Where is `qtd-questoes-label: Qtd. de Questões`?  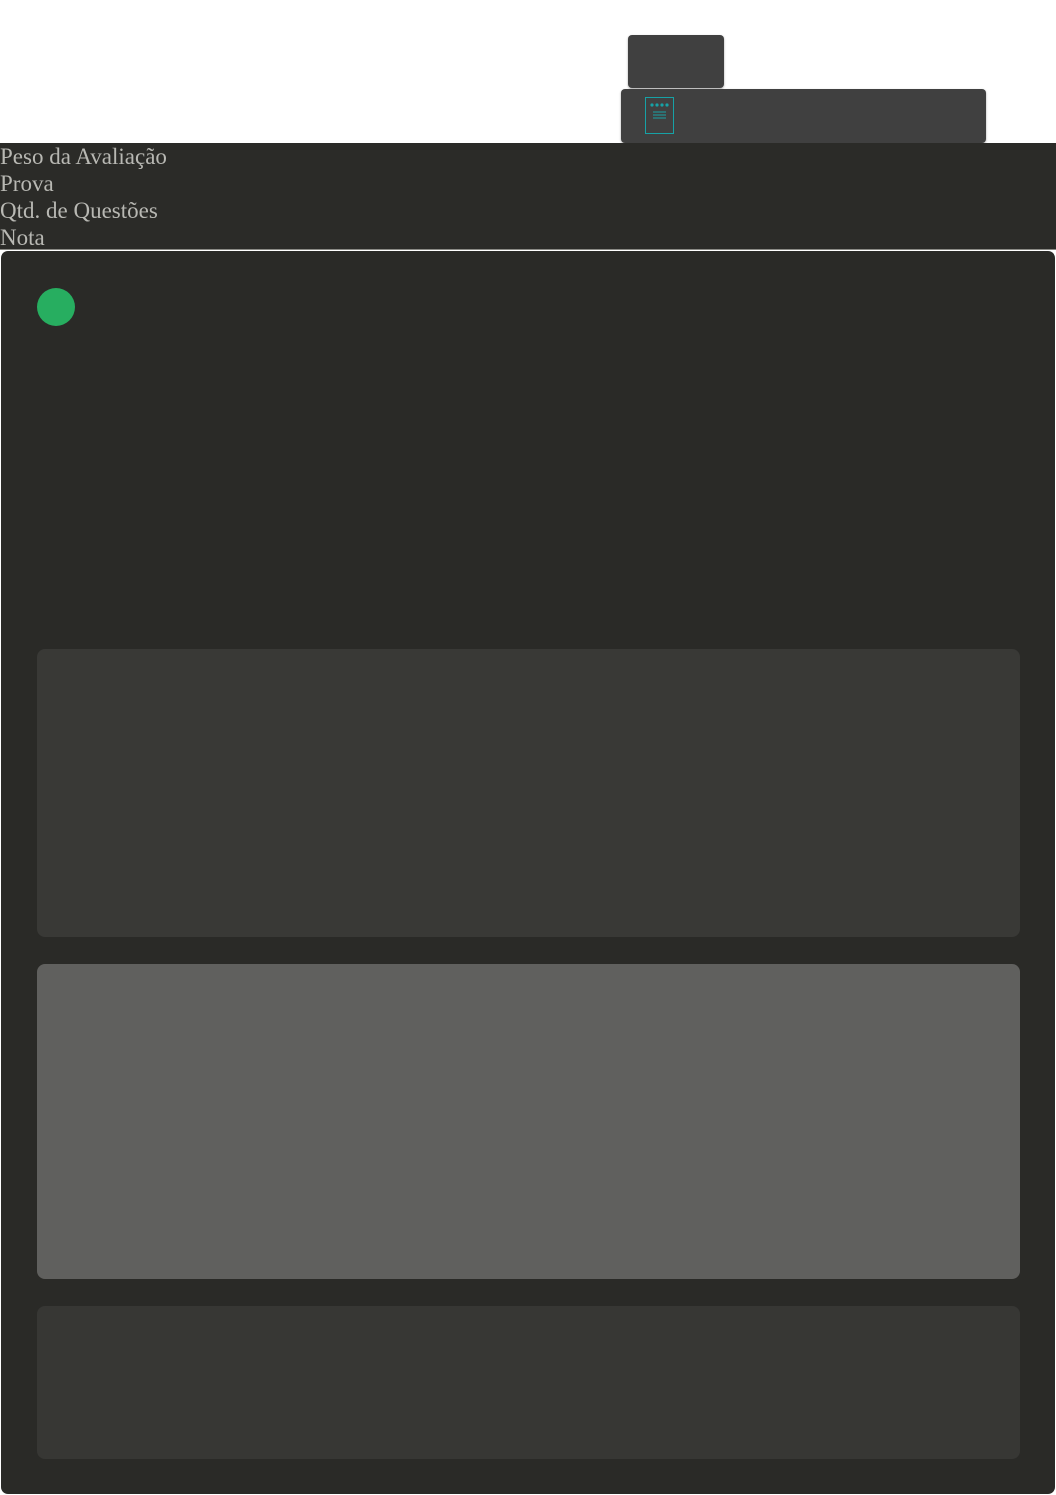 qtd-questoes-label: Qtd. de Questões is located at coordinates (79, 210).